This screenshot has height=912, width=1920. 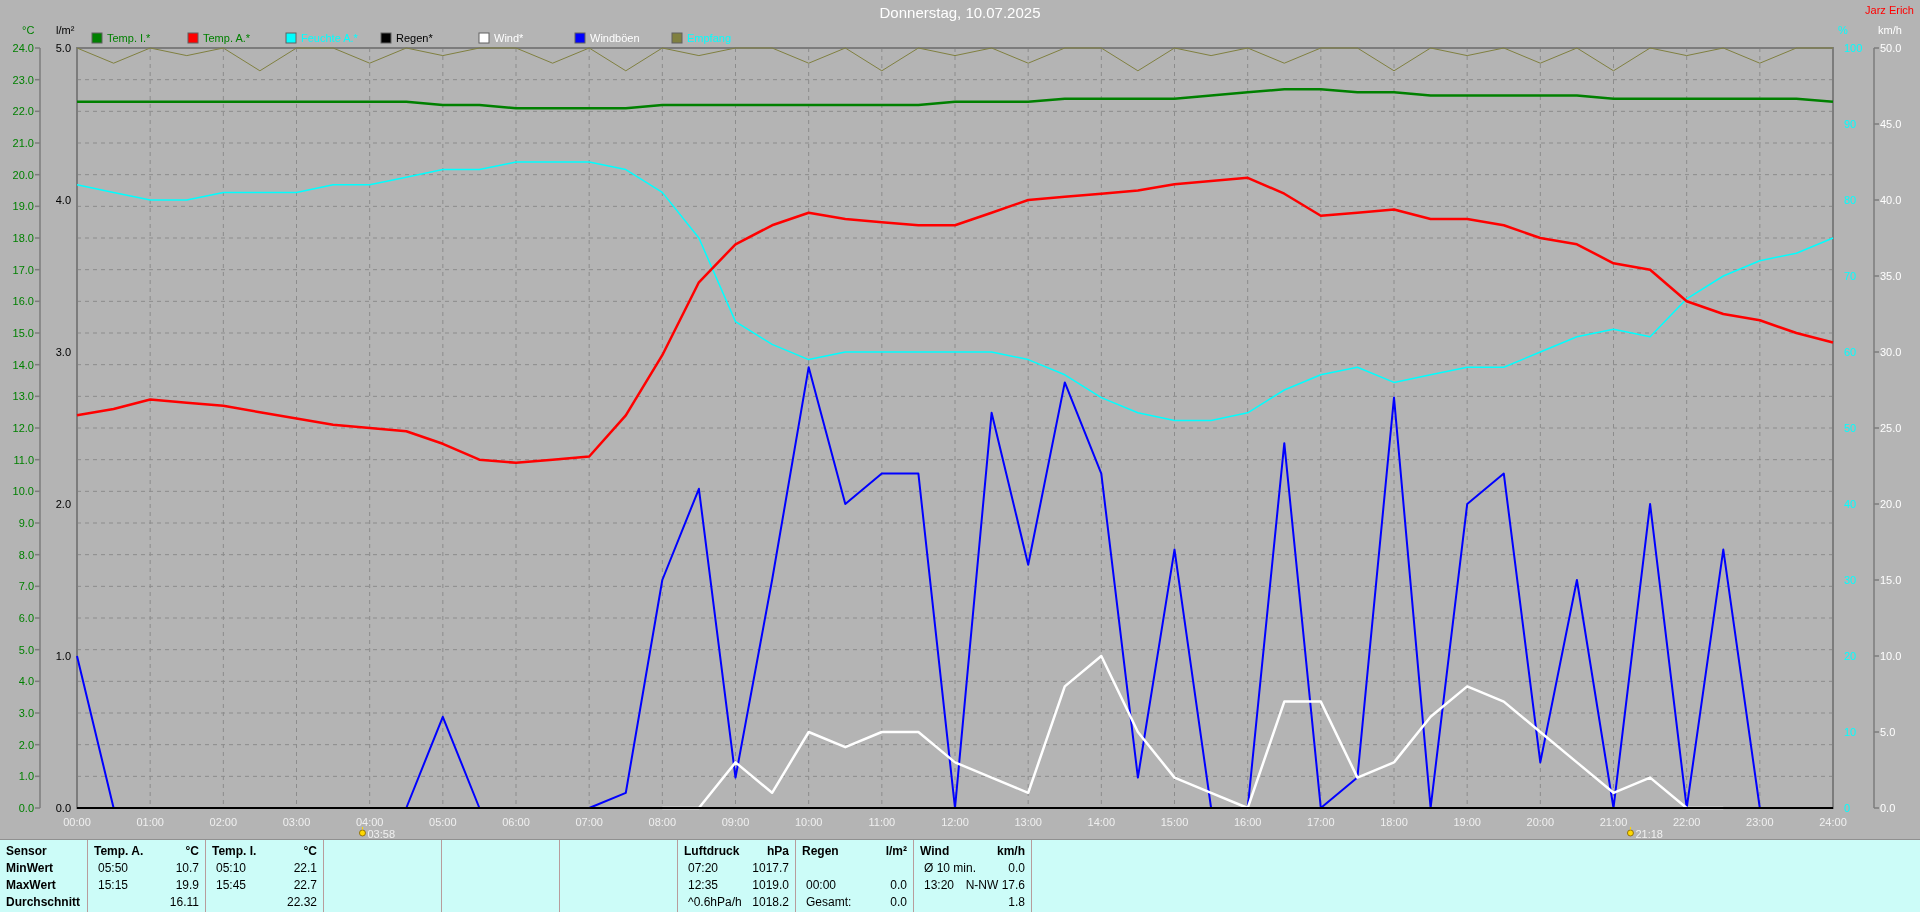 I want to click on axis-unit: l/m², so click(x=65, y=30).